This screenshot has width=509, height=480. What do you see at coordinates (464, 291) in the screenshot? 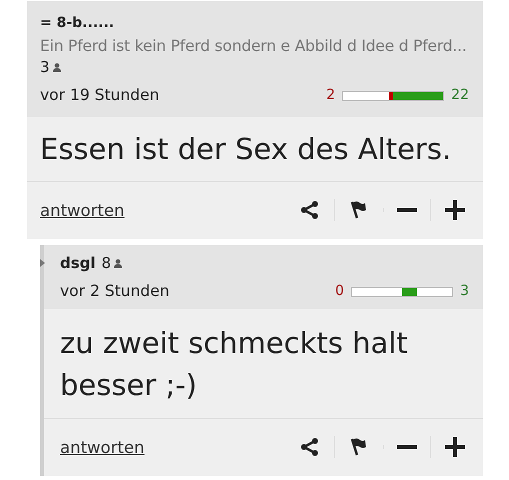
I see `upvote-count: 3` at bounding box center [464, 291].